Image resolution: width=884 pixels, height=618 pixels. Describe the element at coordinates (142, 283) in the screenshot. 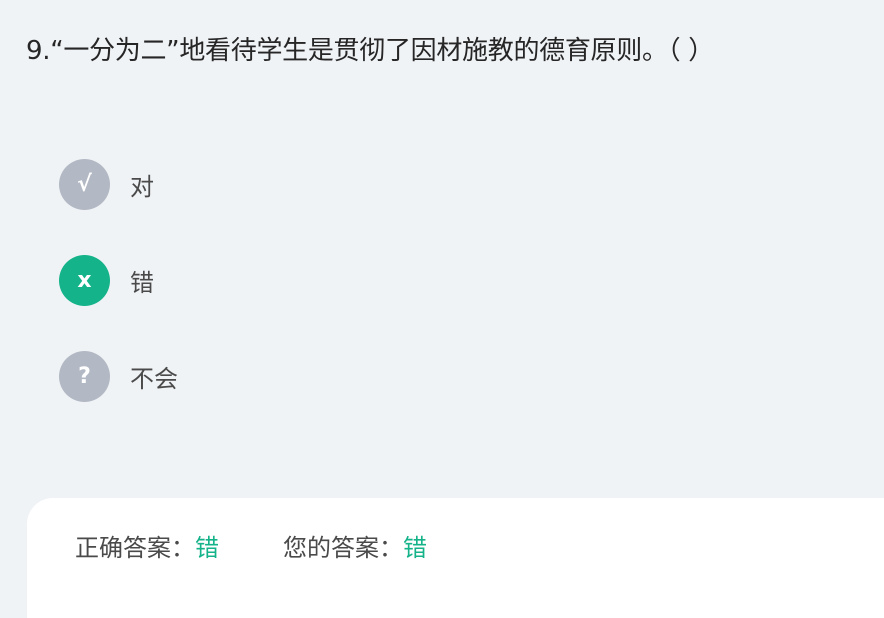

I see `option-label: 错` at that location.